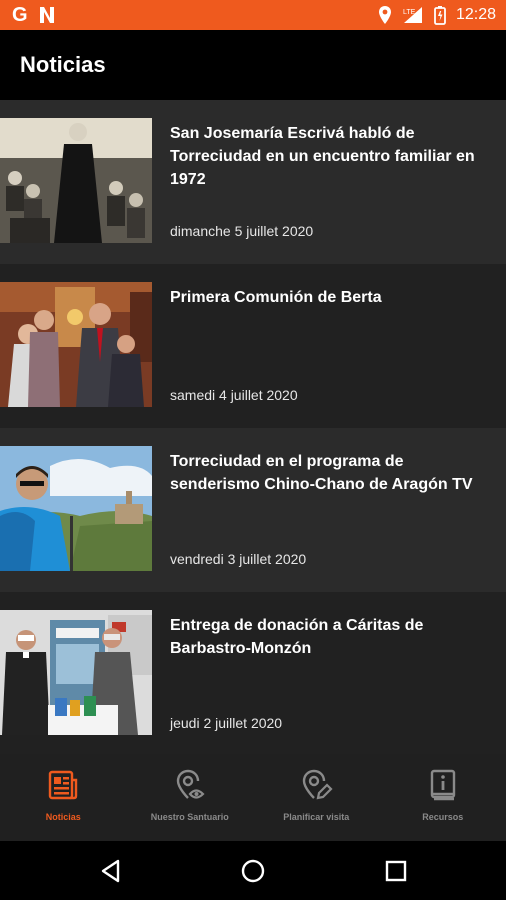 Image resolution: width=506 pixels, height=900 pixels. I want to click on nav-item-noticias: Noticias, so click(63, 797).